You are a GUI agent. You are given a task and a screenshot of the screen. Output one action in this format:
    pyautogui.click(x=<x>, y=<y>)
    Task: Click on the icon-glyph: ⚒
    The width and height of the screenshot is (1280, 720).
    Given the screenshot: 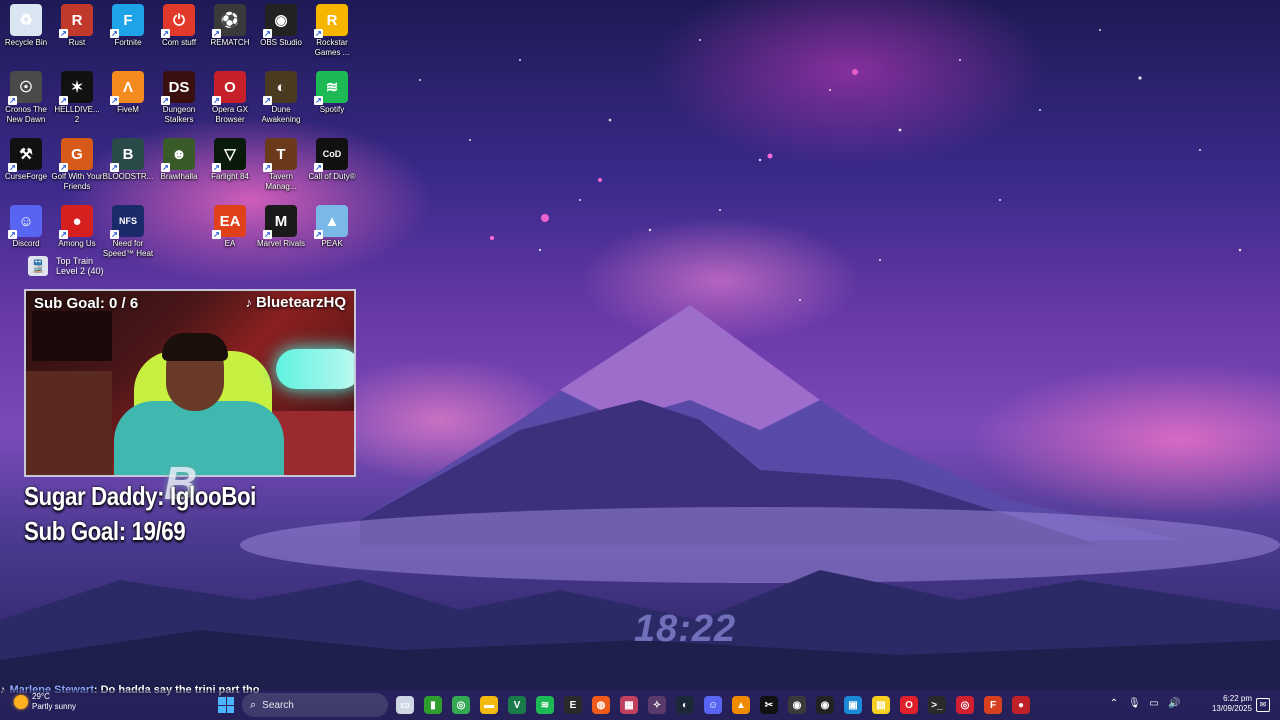 What is the action you would take?
    pyautogui.click(x=26, y=154)
    